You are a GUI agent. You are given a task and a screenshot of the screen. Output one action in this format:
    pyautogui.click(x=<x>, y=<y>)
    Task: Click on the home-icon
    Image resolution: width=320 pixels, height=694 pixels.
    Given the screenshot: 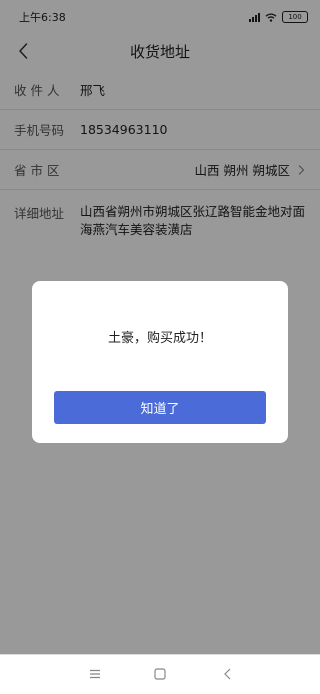 What is the action you would take?
    pyautogui.click(x=160, y=674)
    